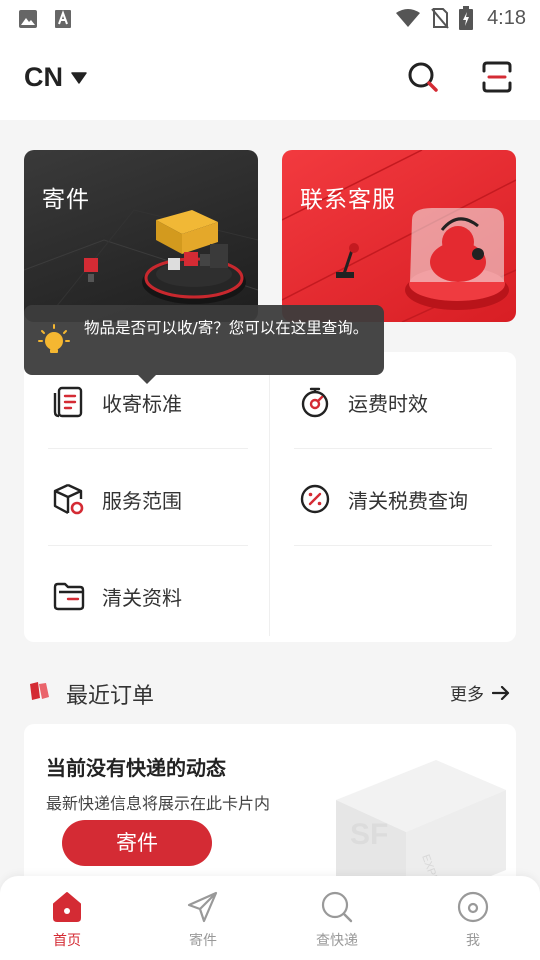  I want to click on service-label: 服务范围, so click(142, 500).